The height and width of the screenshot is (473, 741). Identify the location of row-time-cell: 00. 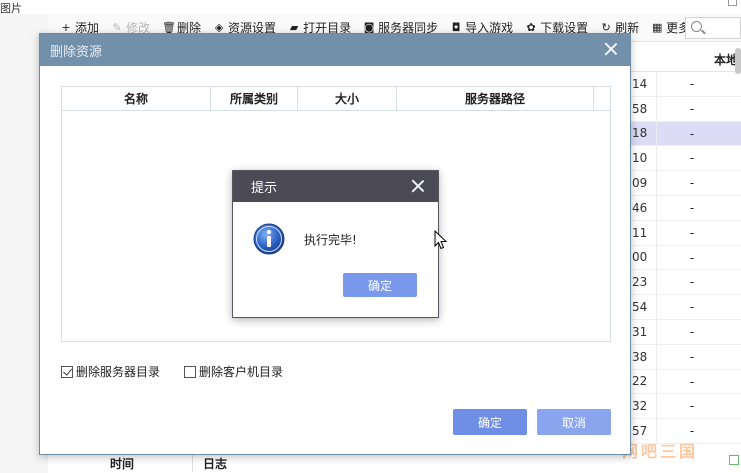
(640, 257).